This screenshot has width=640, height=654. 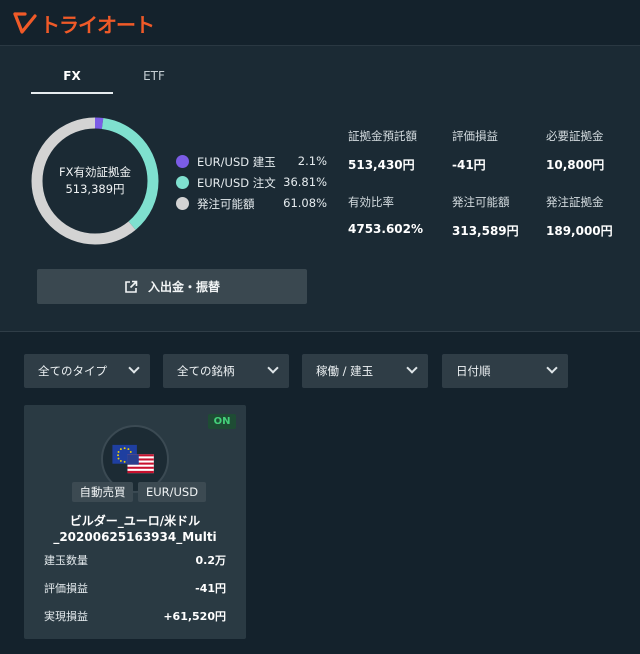 I want to click on legend-item: EUR/USD 注文 36.81%, so click(x=256, y=183).